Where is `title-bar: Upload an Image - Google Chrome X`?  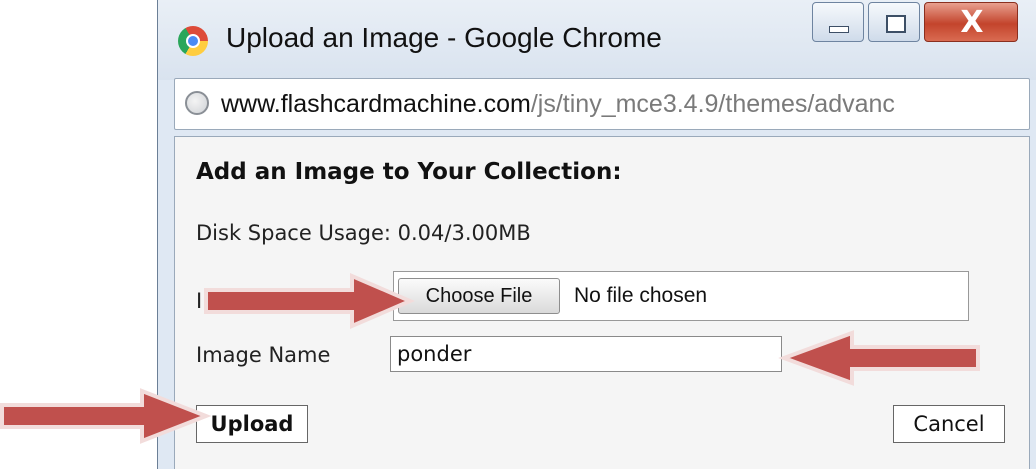 title-bar: Upload an Image - Google Chrome X is located at coordinates (597, 40).